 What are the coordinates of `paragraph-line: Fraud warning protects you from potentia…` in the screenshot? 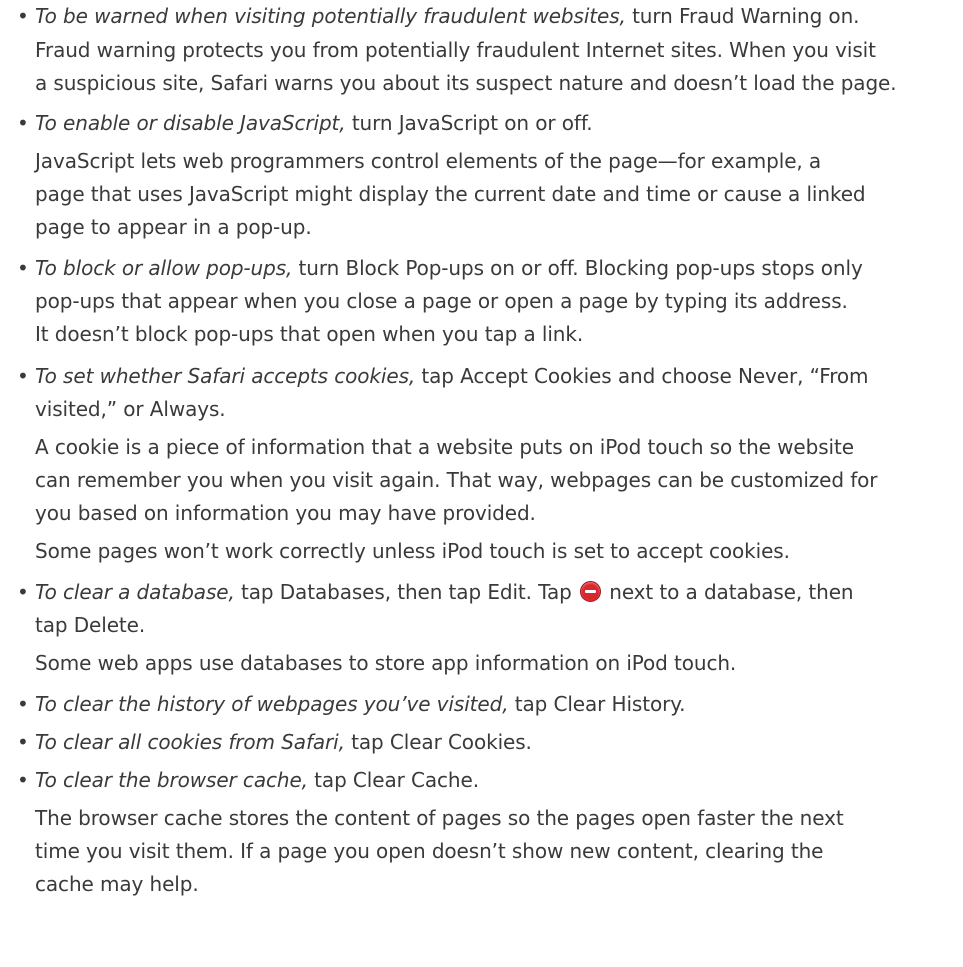 It's located at (455, 50).